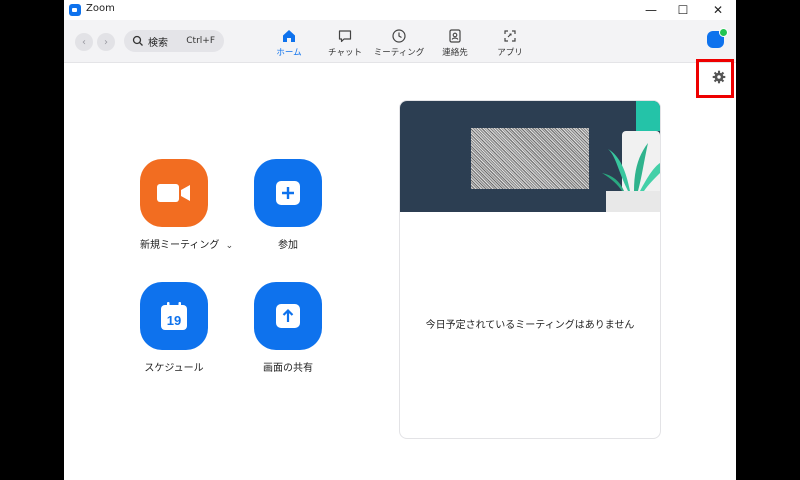  What do you see at coordinates (510, 36) in the screenshot?
I see `apps-icon` at bounding box center [510, 36].